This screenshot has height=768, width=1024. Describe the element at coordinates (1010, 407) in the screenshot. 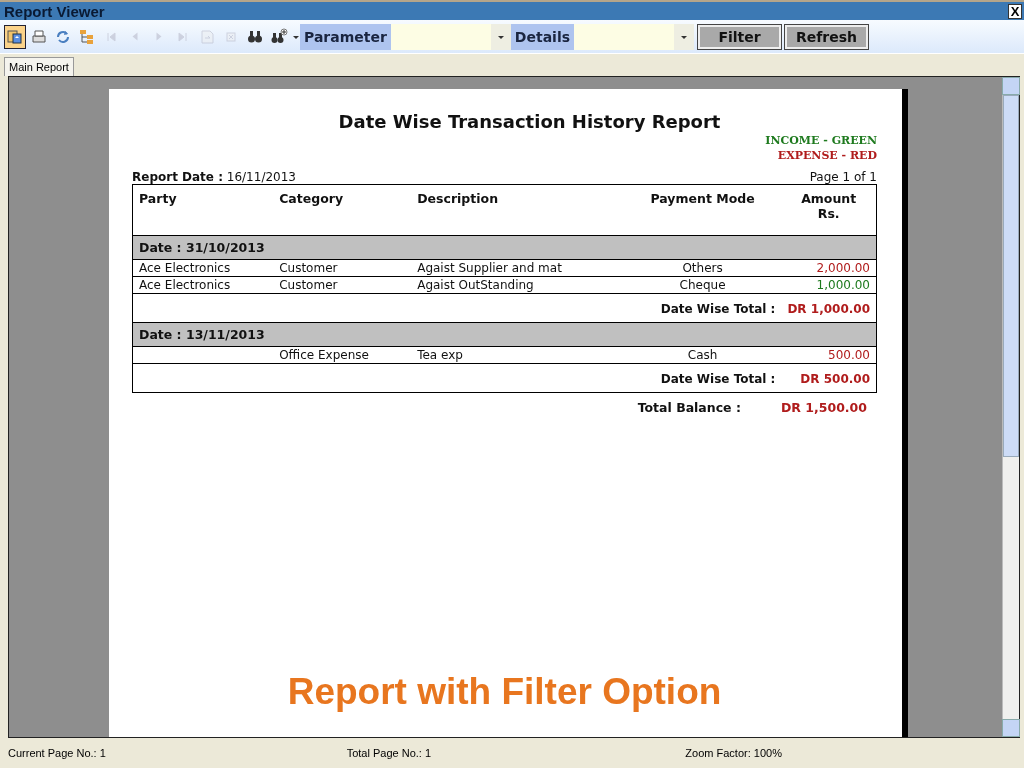

I see `scrollbar` at that location.